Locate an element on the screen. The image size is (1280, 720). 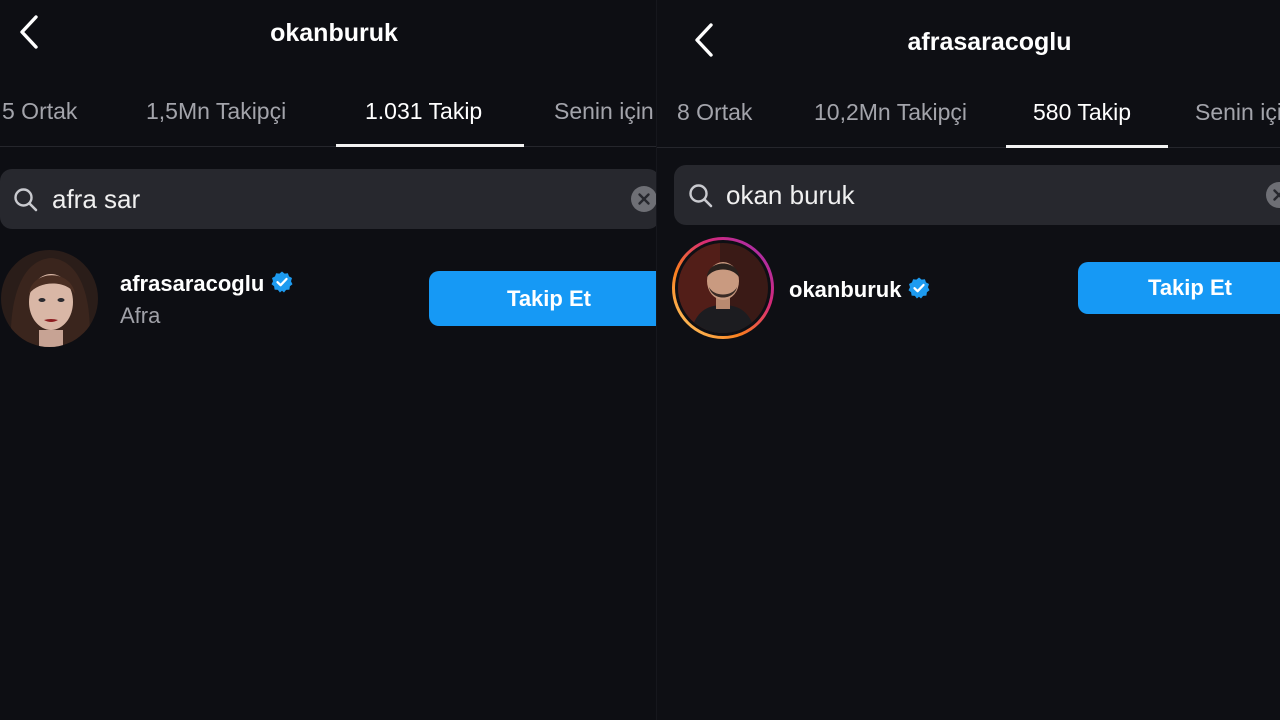
result-username: okanburuk is located at coordinates (860, 291).